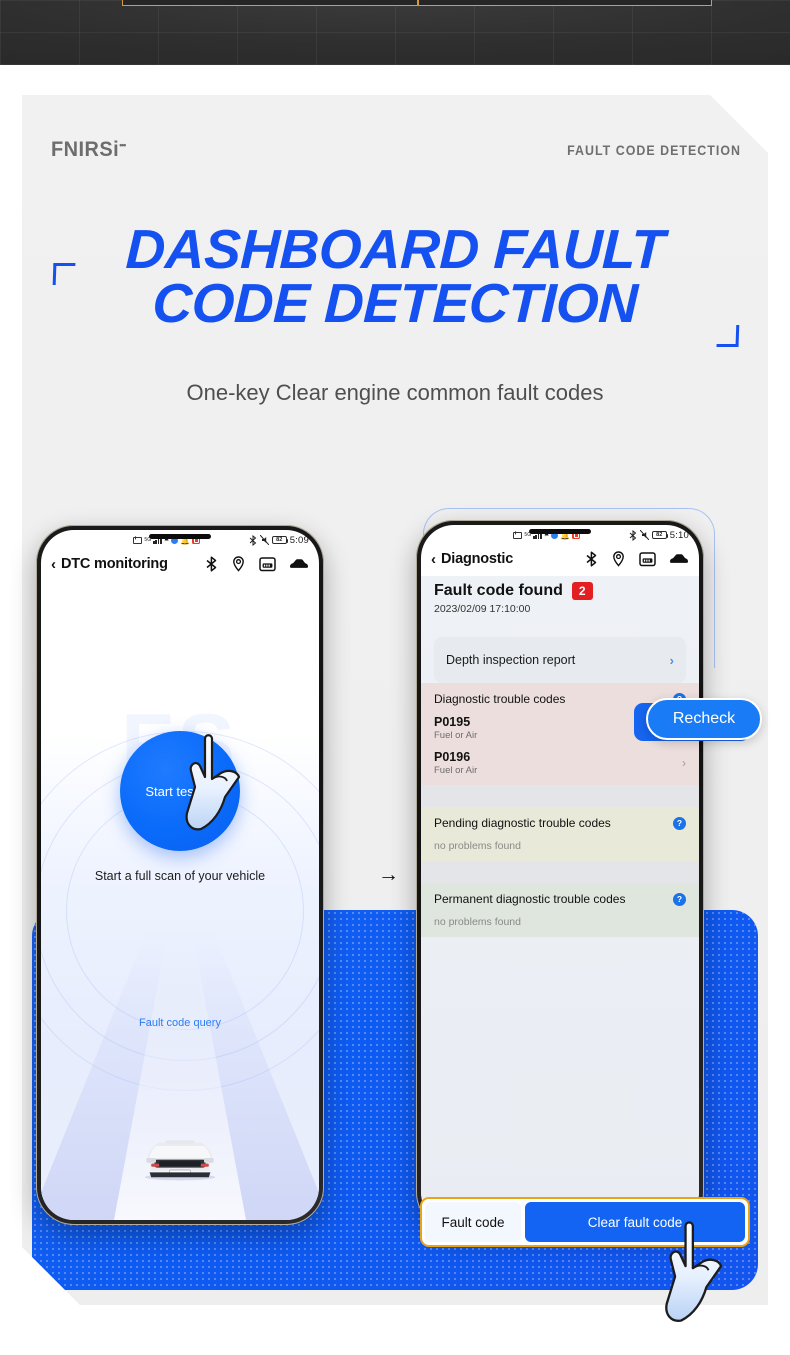 The image size is (790, 1355). What do you see at coordinates (395, 32) in the screenshot?
I see `top-dark-strip` at bounding box center [395, 32].